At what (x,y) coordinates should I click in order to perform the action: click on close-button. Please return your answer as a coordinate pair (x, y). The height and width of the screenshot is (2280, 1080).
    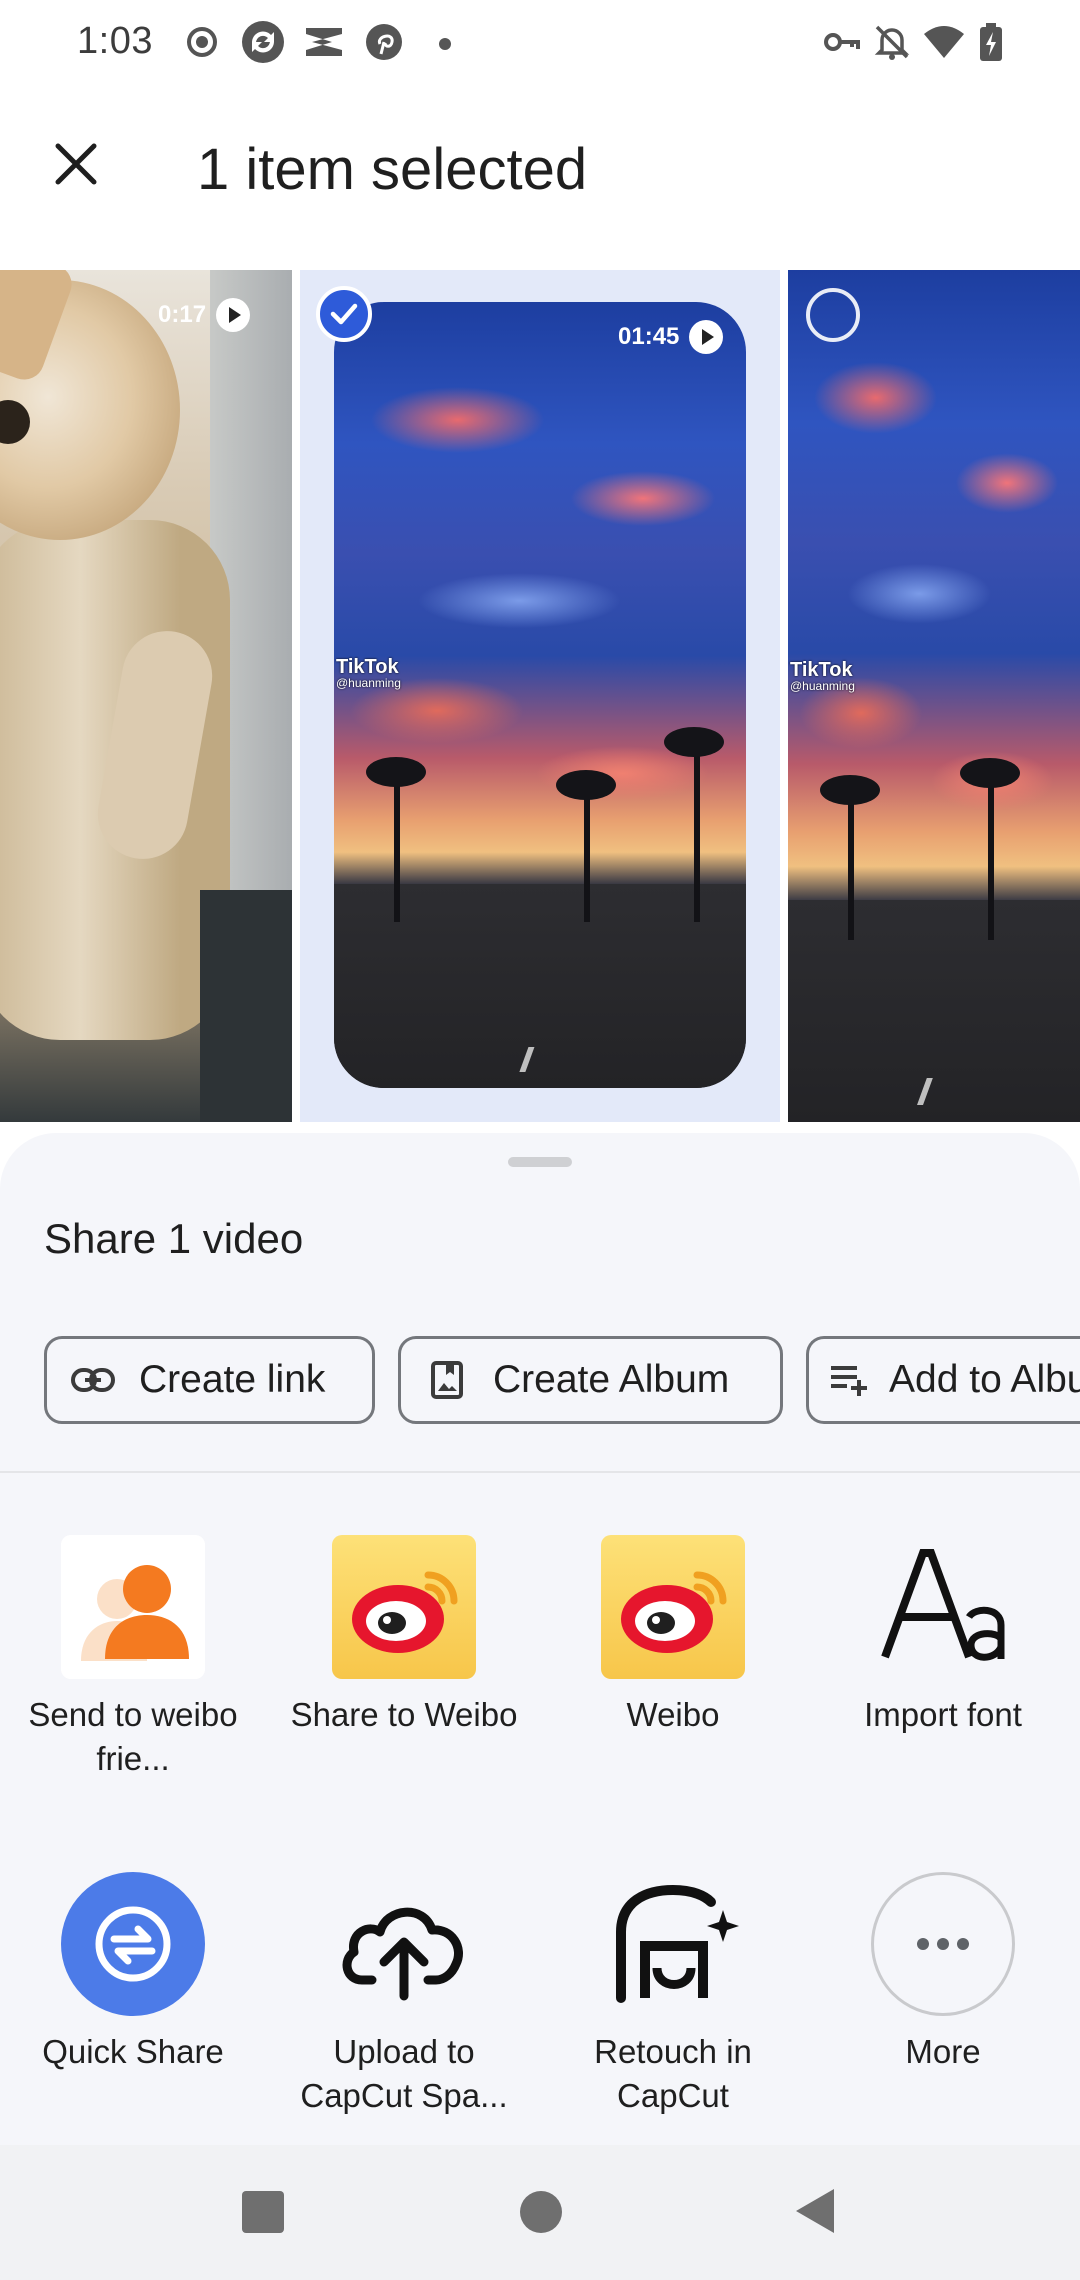
    Looking at the image, I should click on (76, 164).